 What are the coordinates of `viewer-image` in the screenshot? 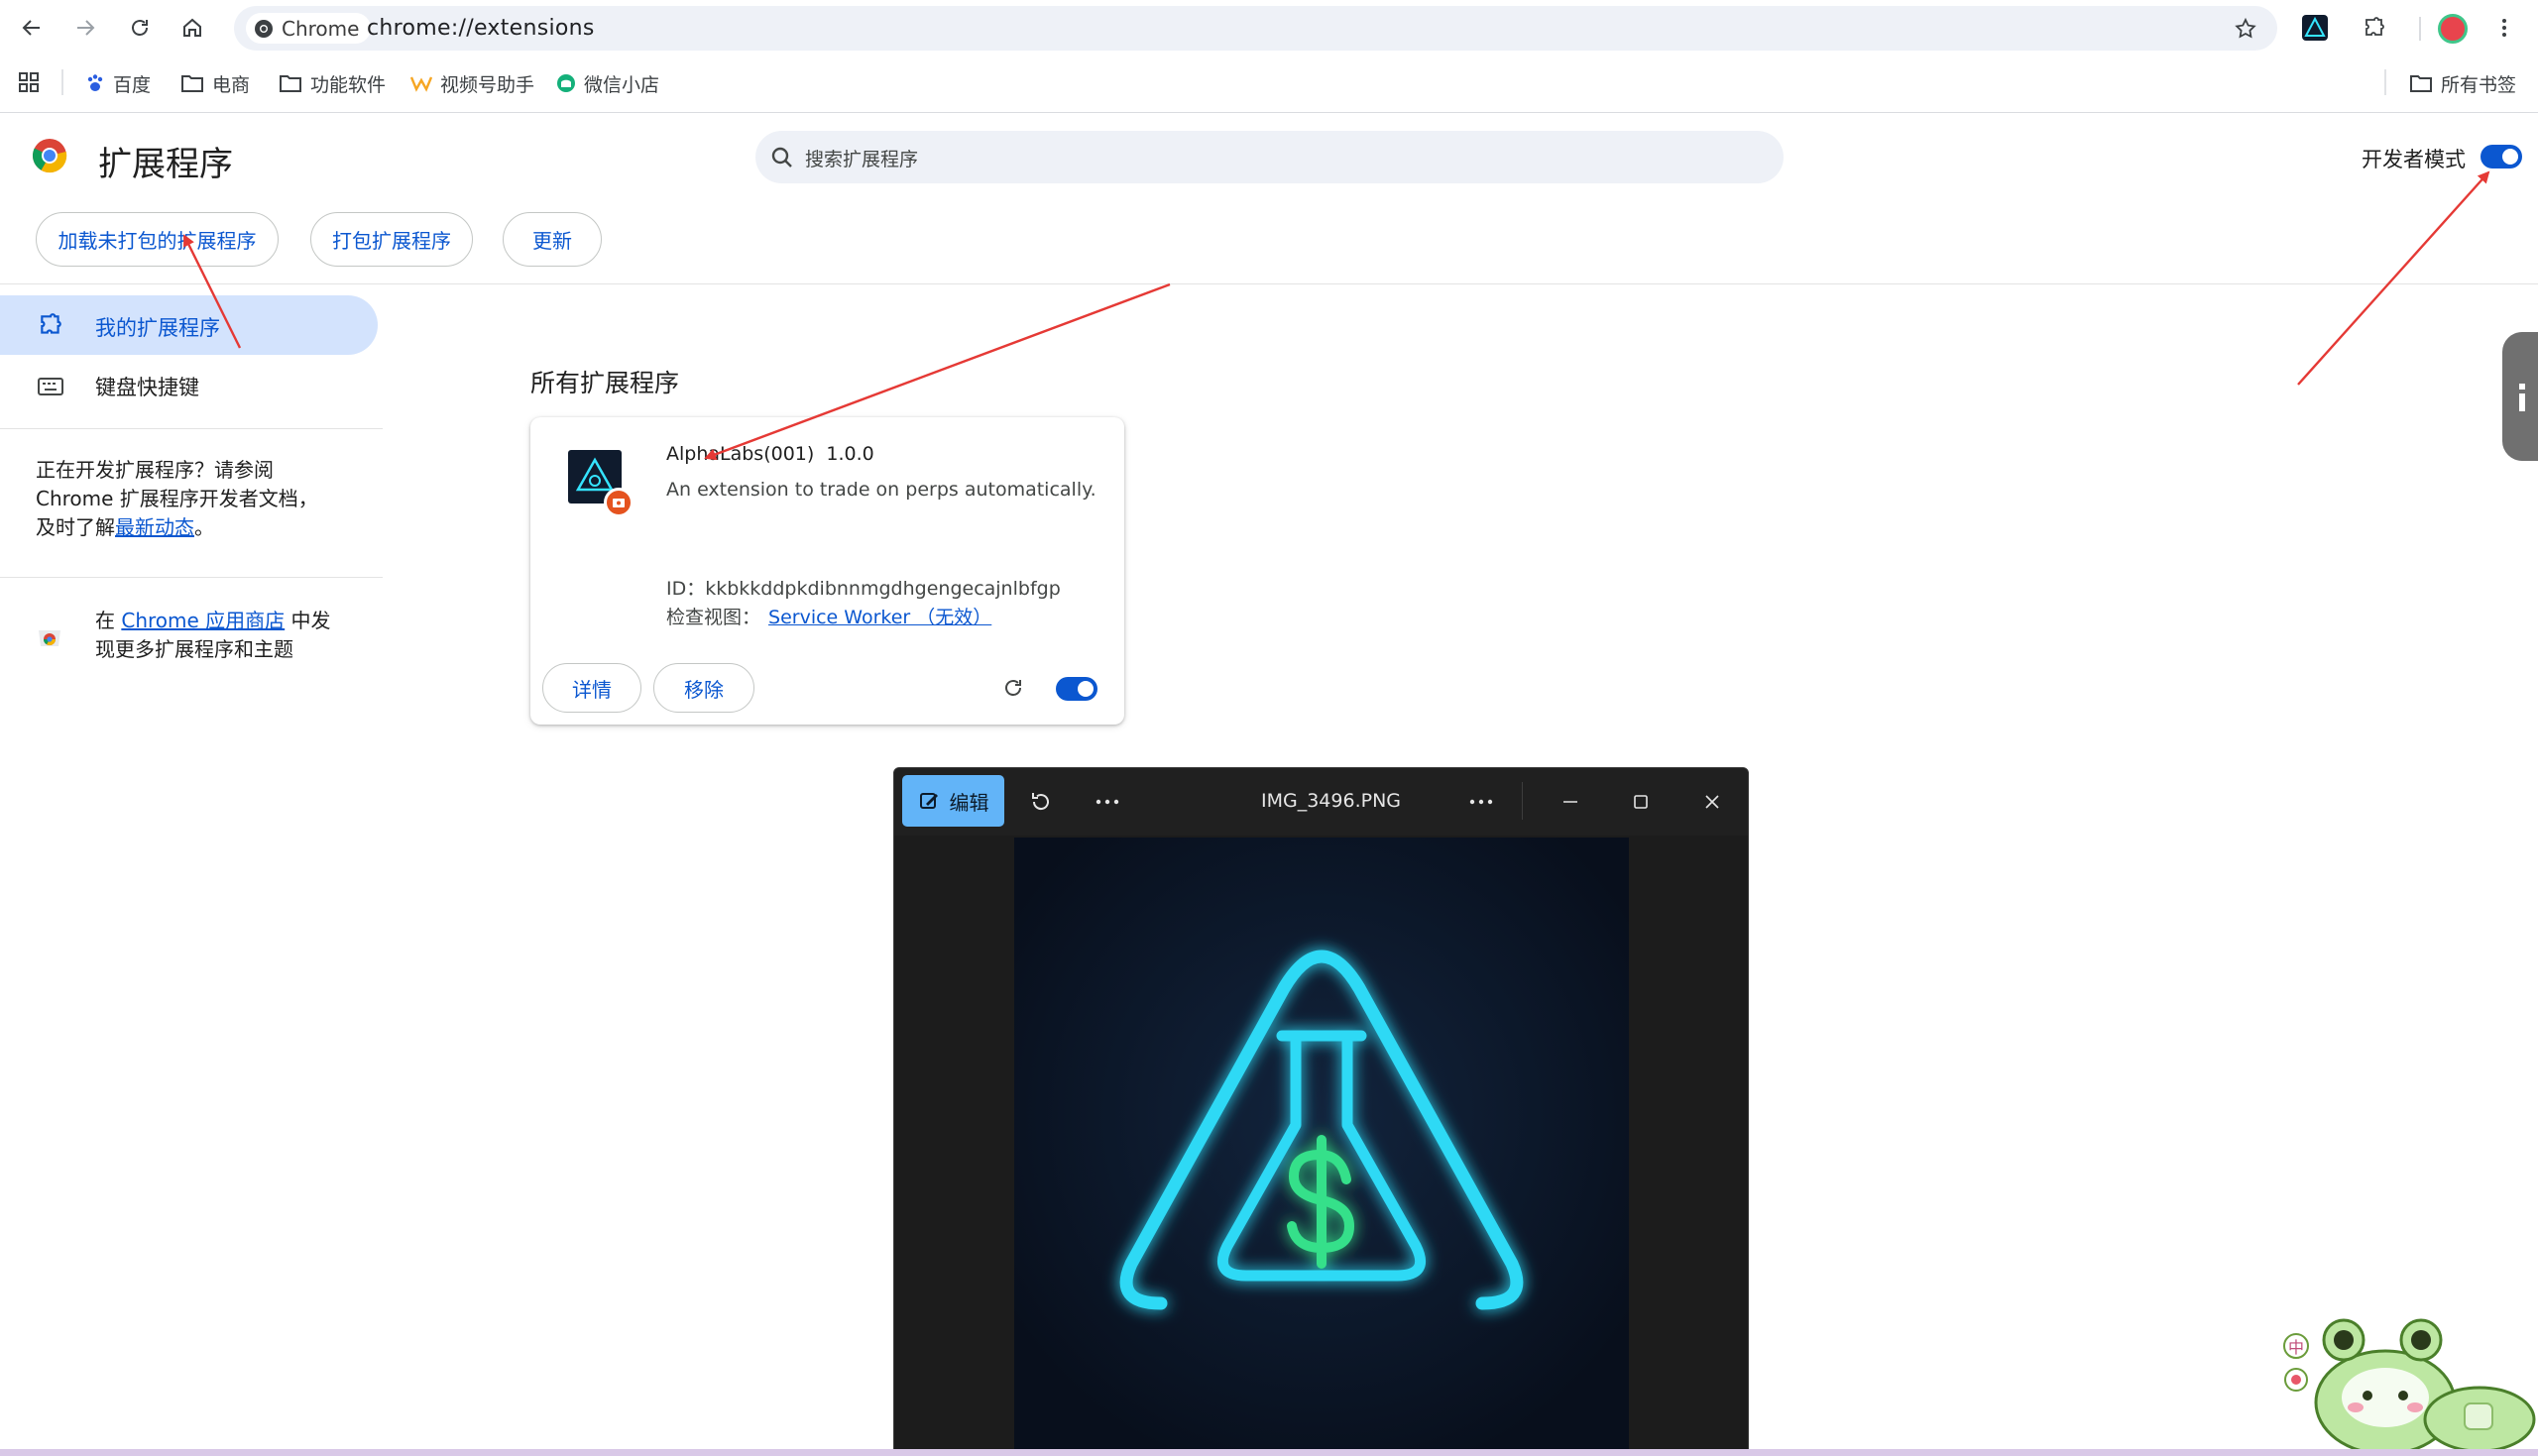 It's located at (1321, 1146).